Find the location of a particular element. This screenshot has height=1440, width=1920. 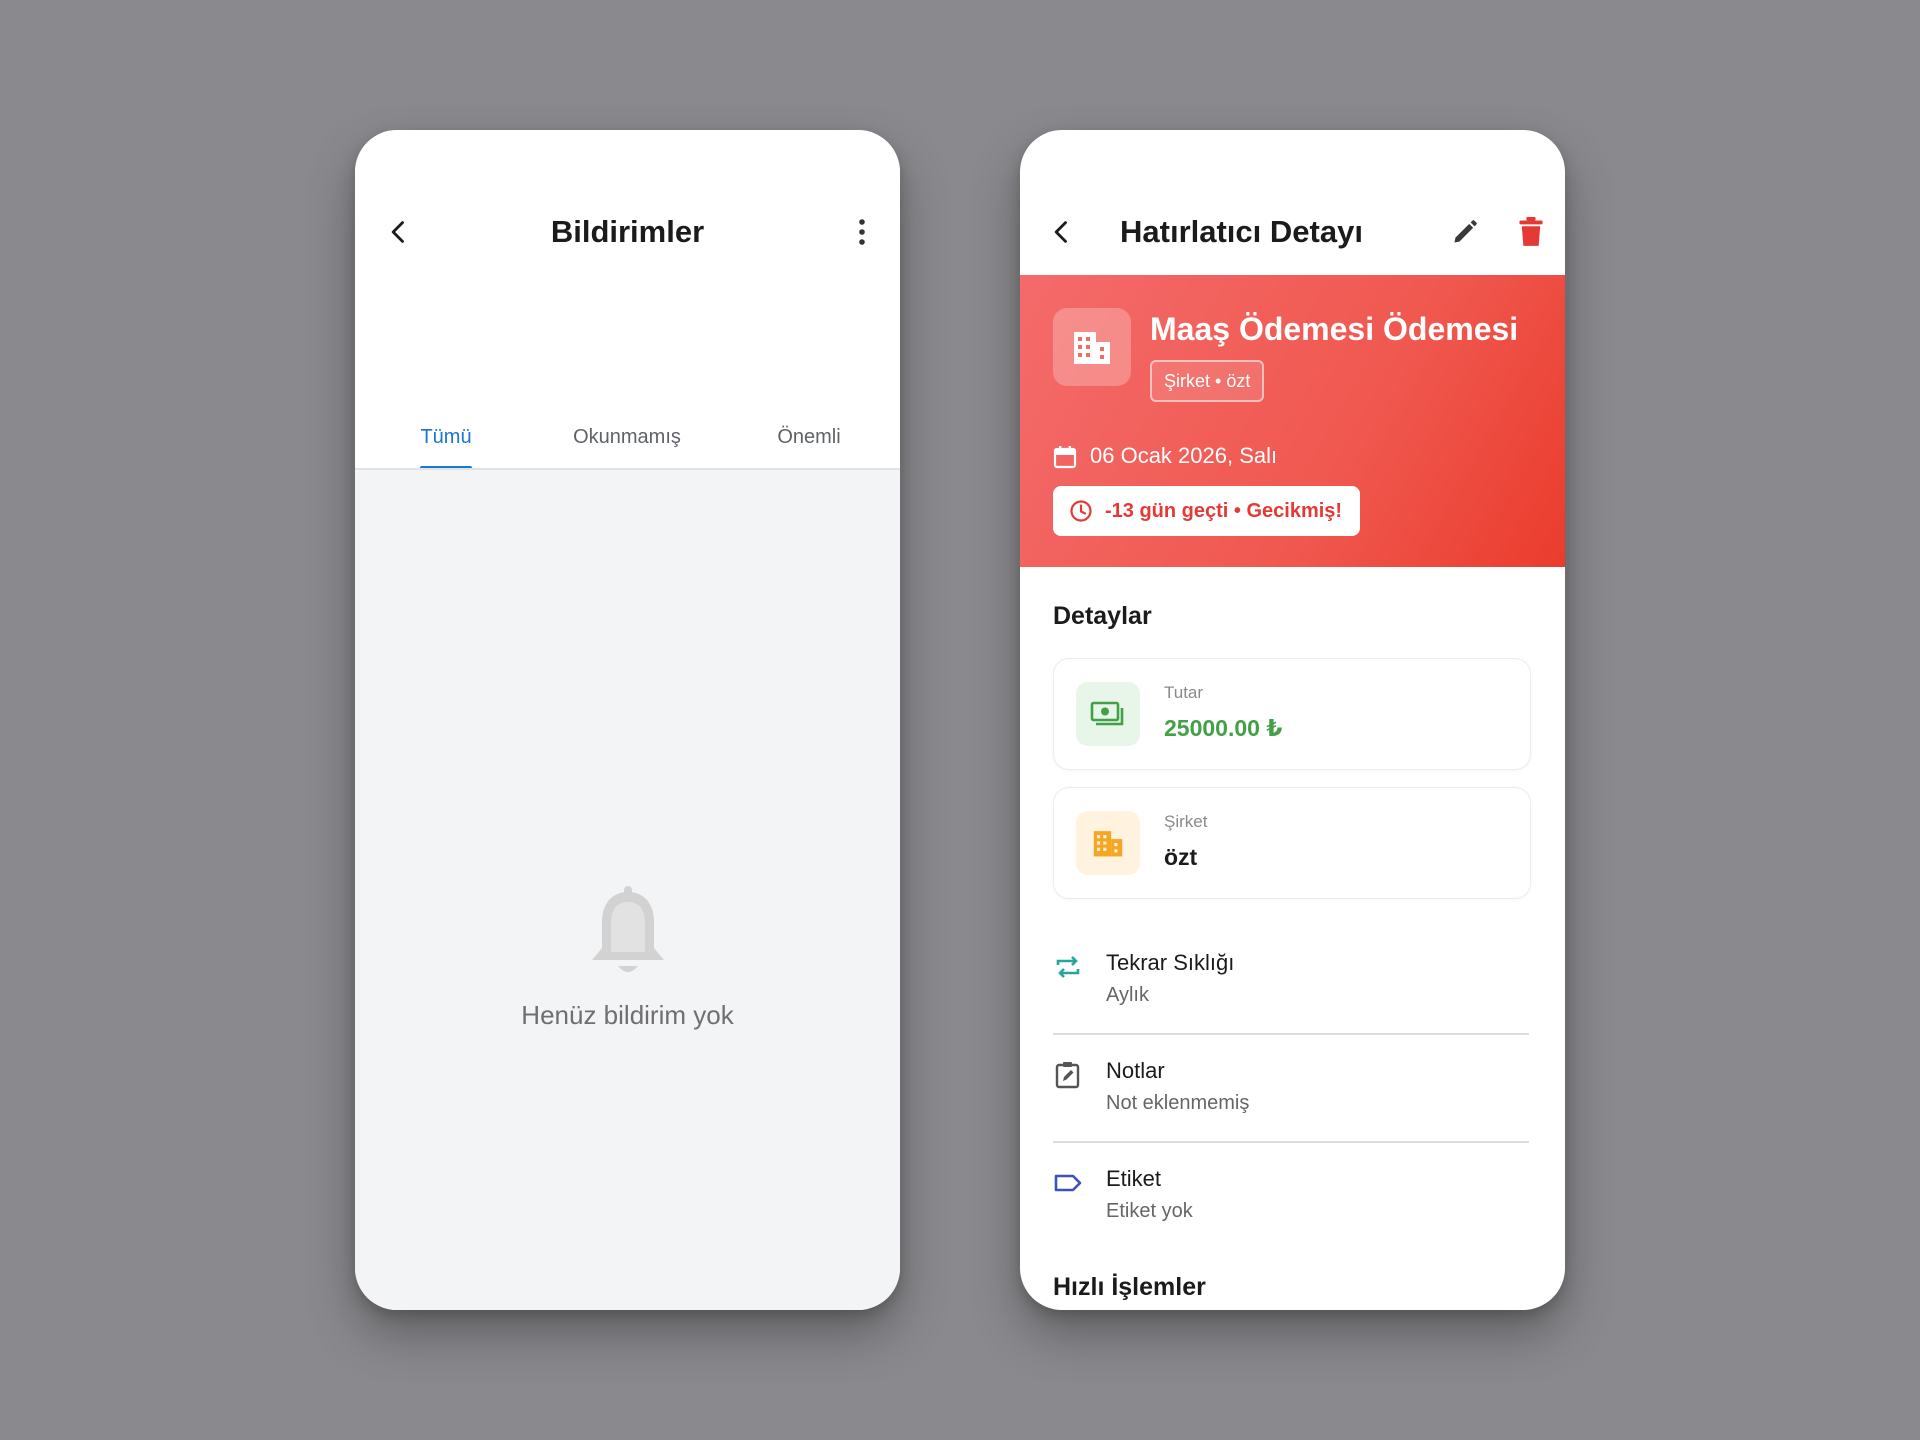

label-value: Etiket yok is located at coordinates (1149, 1211).